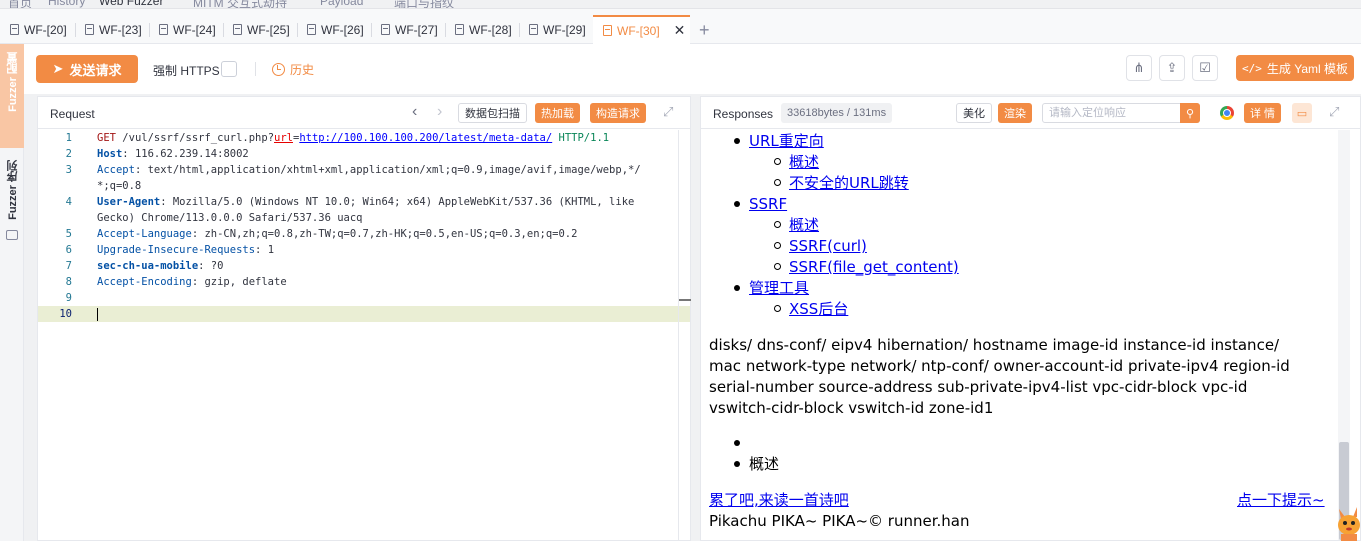  I want to click on editor-scrollbar, so click(684, 335).